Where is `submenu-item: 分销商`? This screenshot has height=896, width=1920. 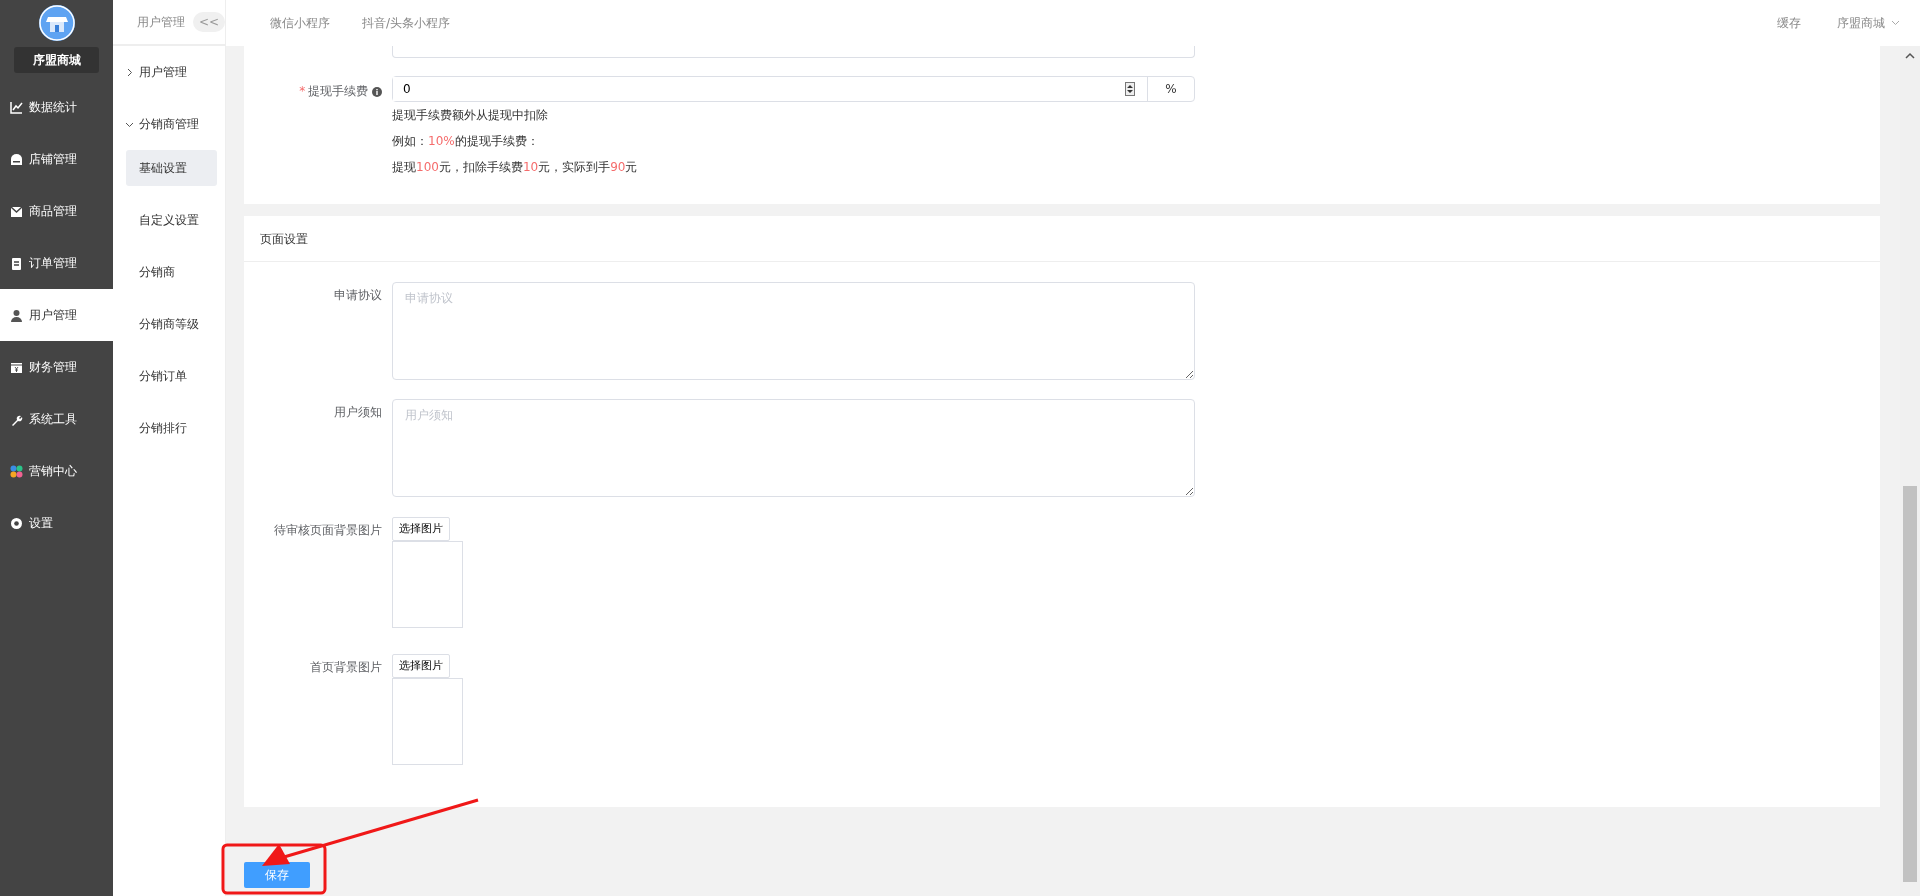
submenu-item: 分销商 is located at coordinates (171, 272).